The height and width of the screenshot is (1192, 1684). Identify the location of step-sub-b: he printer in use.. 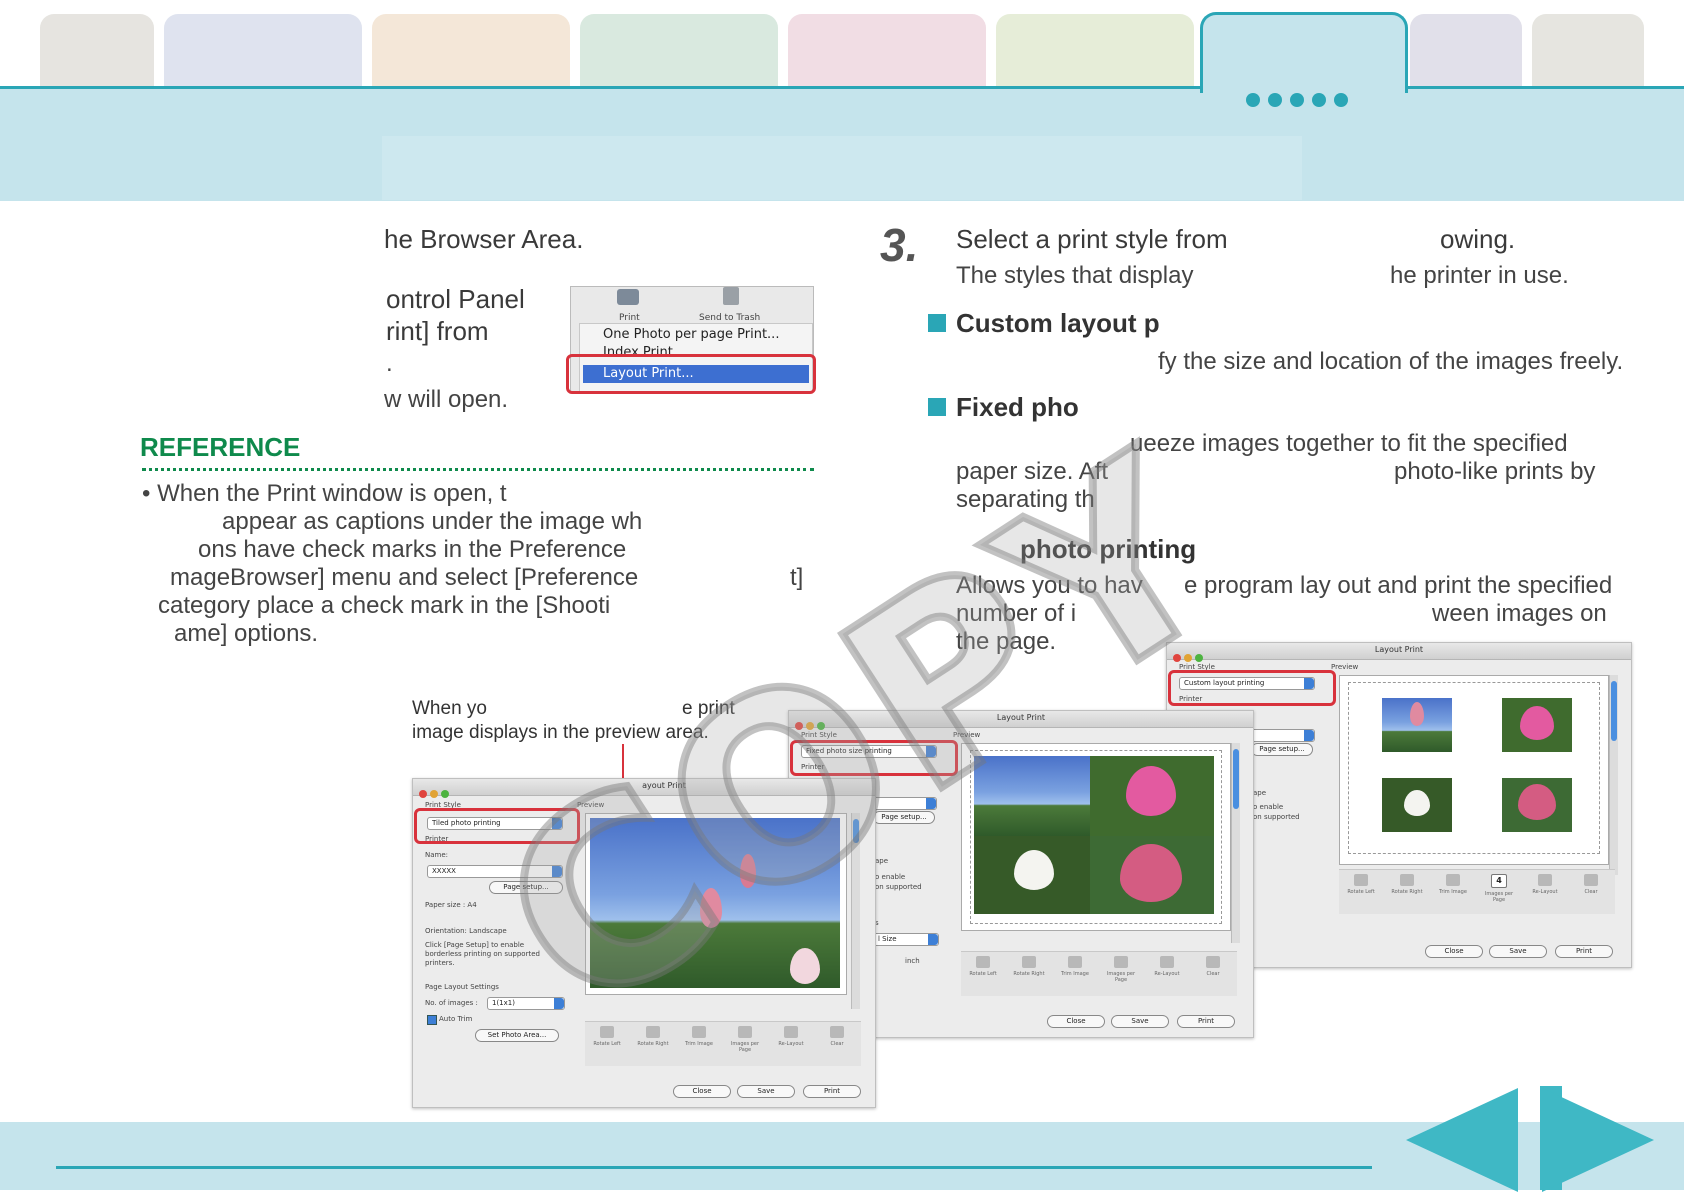
(1479, 275).